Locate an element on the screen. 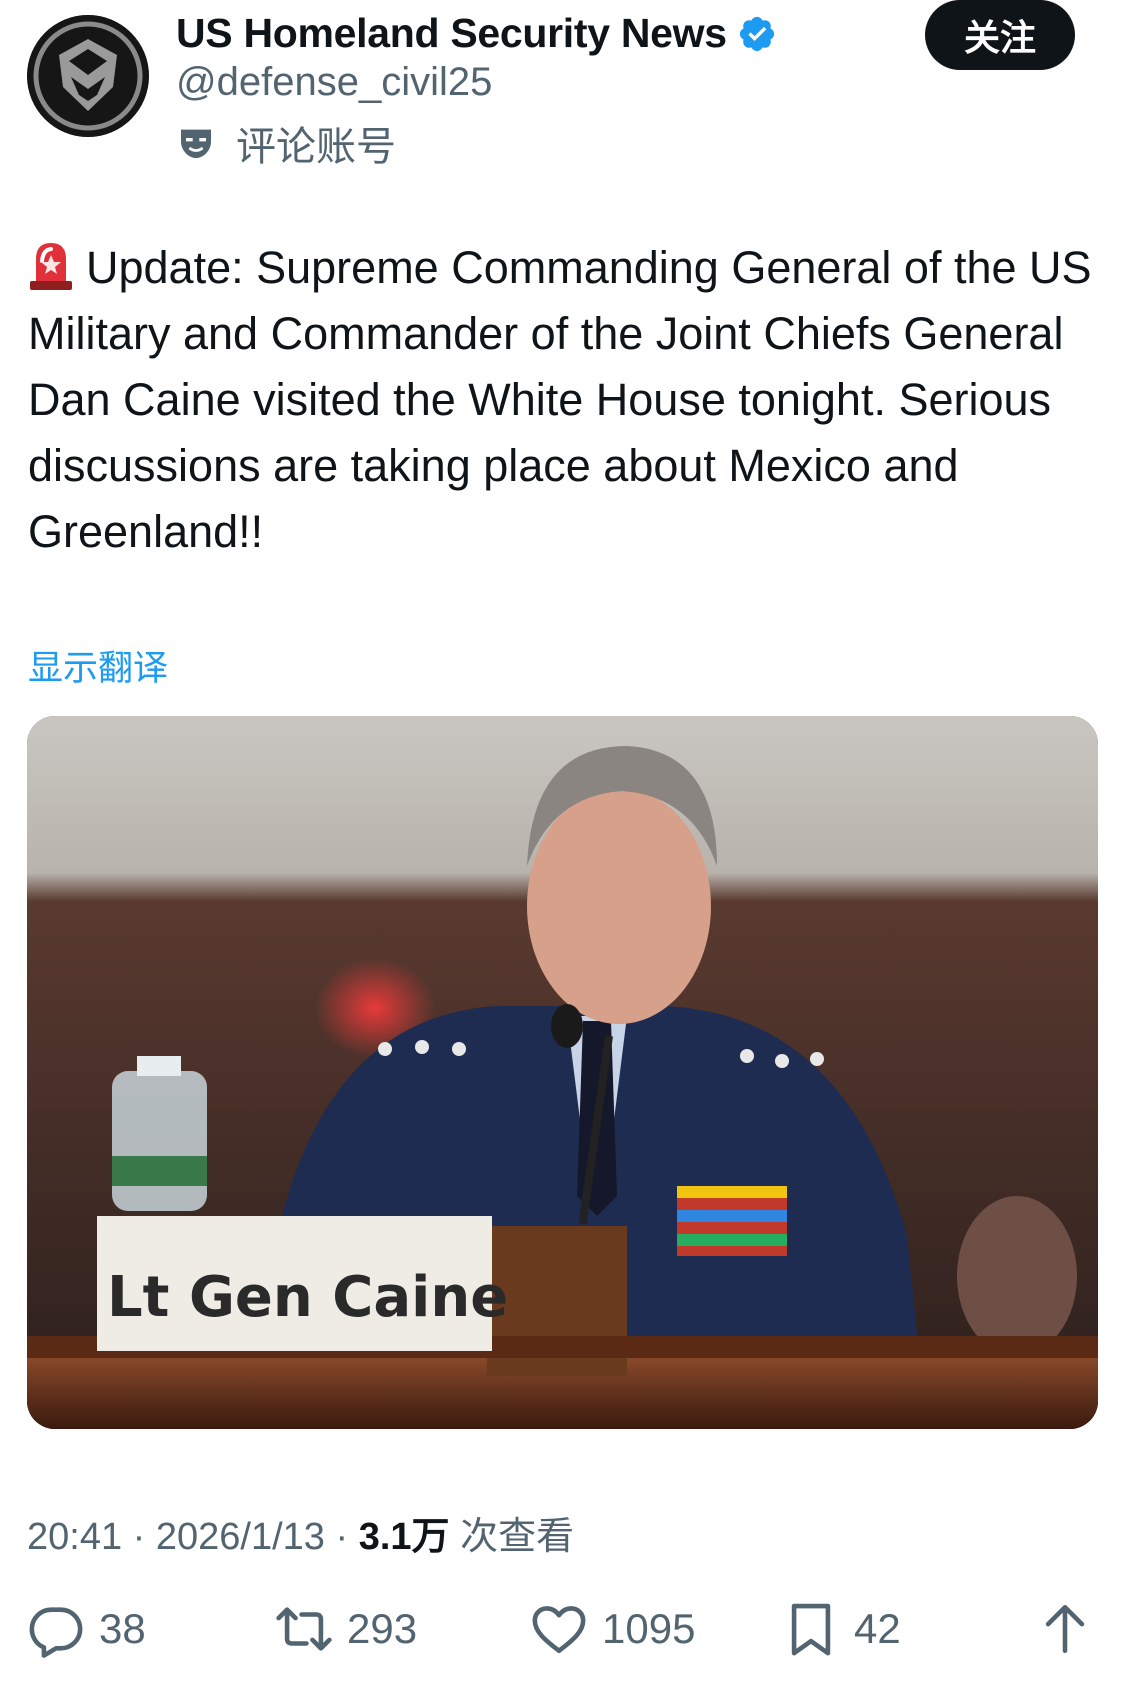 The width and height of the screenshot is (1125, 1698). reply-count: 38 is located at coordinates (122, 1628).